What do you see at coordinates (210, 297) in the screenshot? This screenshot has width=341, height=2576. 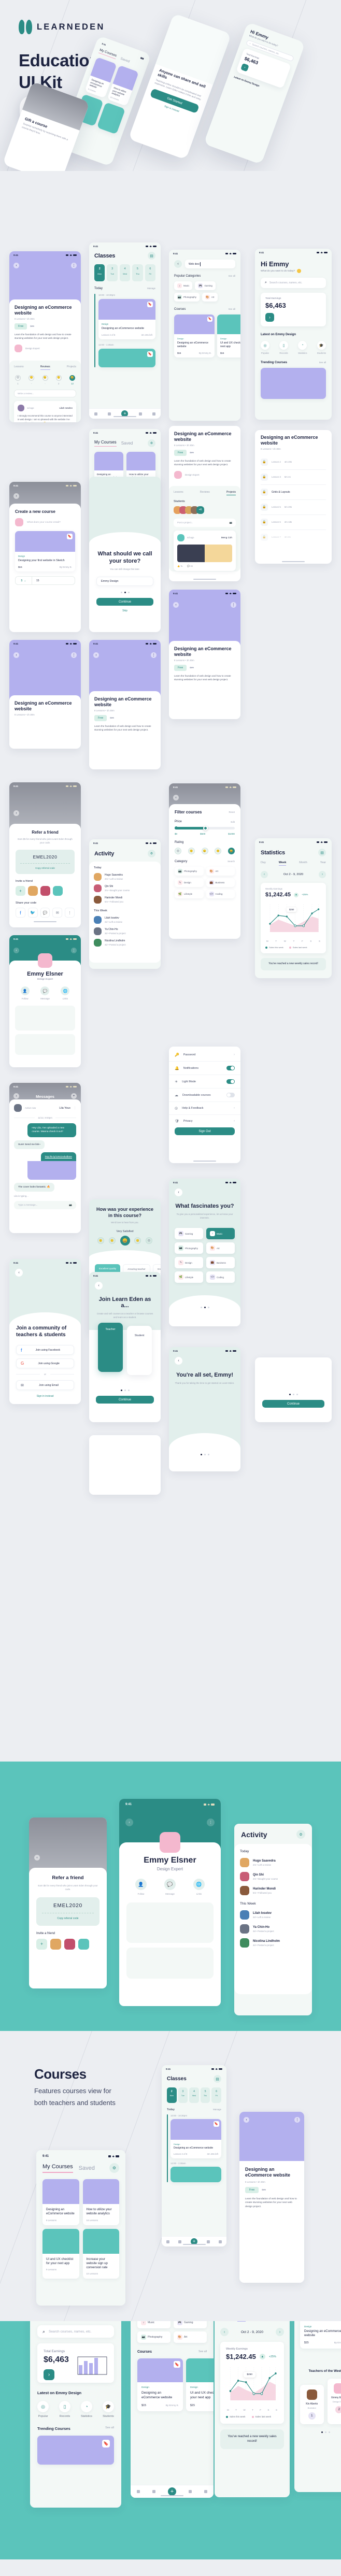 I see `category-chip-art: 🎨 Art` at bounding box center [210, 297].